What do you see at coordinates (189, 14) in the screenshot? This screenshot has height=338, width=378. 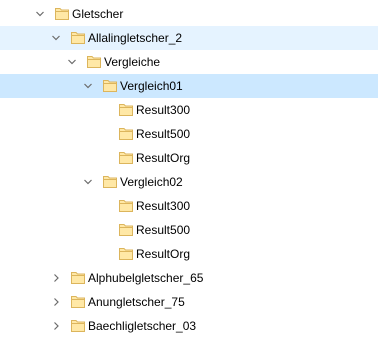 I see `tree-item: Gletscher` at bounding box center [189, 14].